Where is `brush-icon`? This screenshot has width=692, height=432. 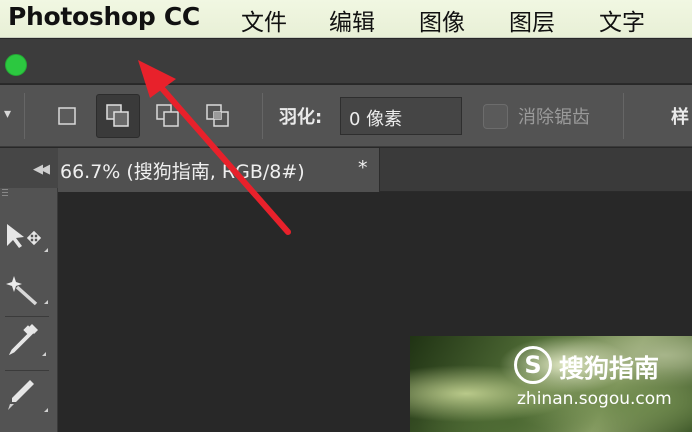 brush-icon is located at coordinates (28, 396).